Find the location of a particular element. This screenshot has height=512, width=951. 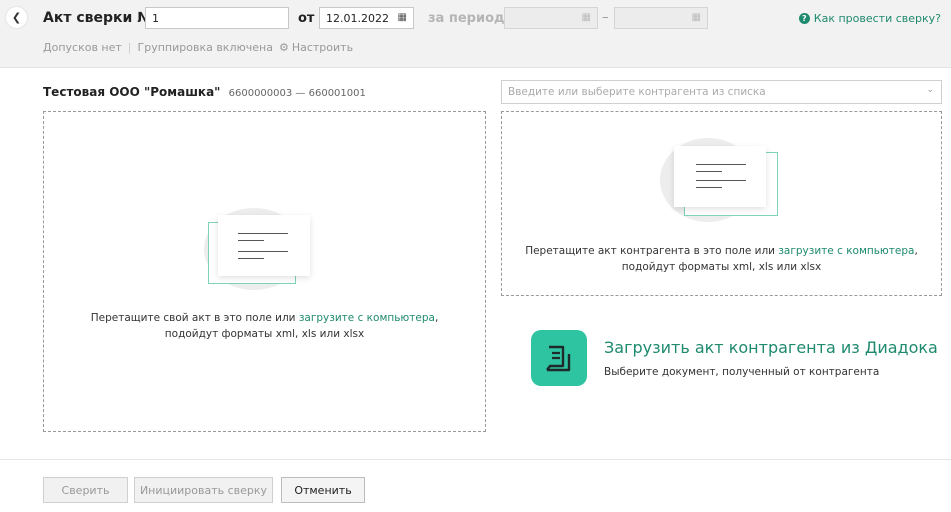

from-label: от is located at coordinates (306, 18).